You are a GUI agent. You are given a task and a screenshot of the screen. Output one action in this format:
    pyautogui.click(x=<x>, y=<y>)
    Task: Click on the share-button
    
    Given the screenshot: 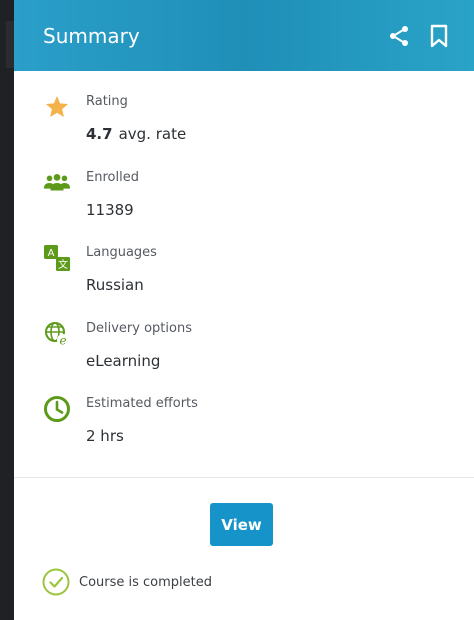 What is the action you would take?
    pyautogui.click(x=399, y=36)
    